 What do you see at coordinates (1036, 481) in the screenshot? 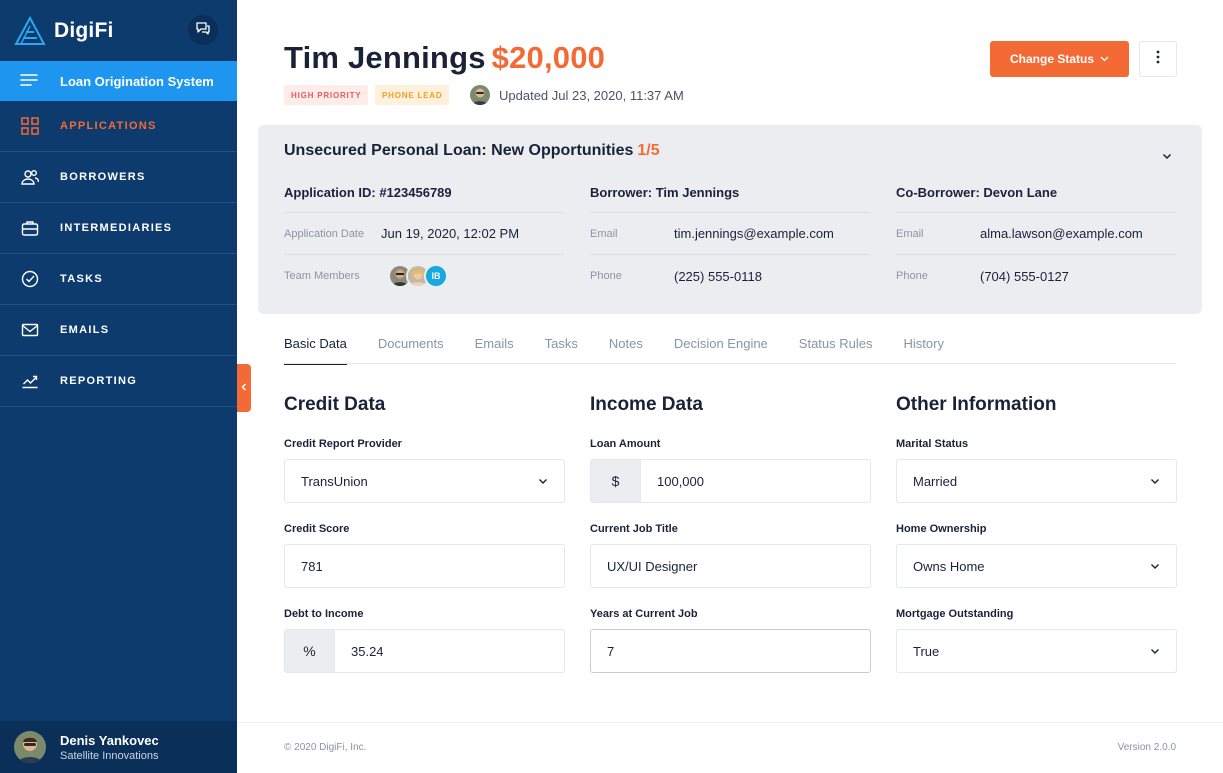
I see `marital-status-select: Married` at bounding box center [1036, 481].